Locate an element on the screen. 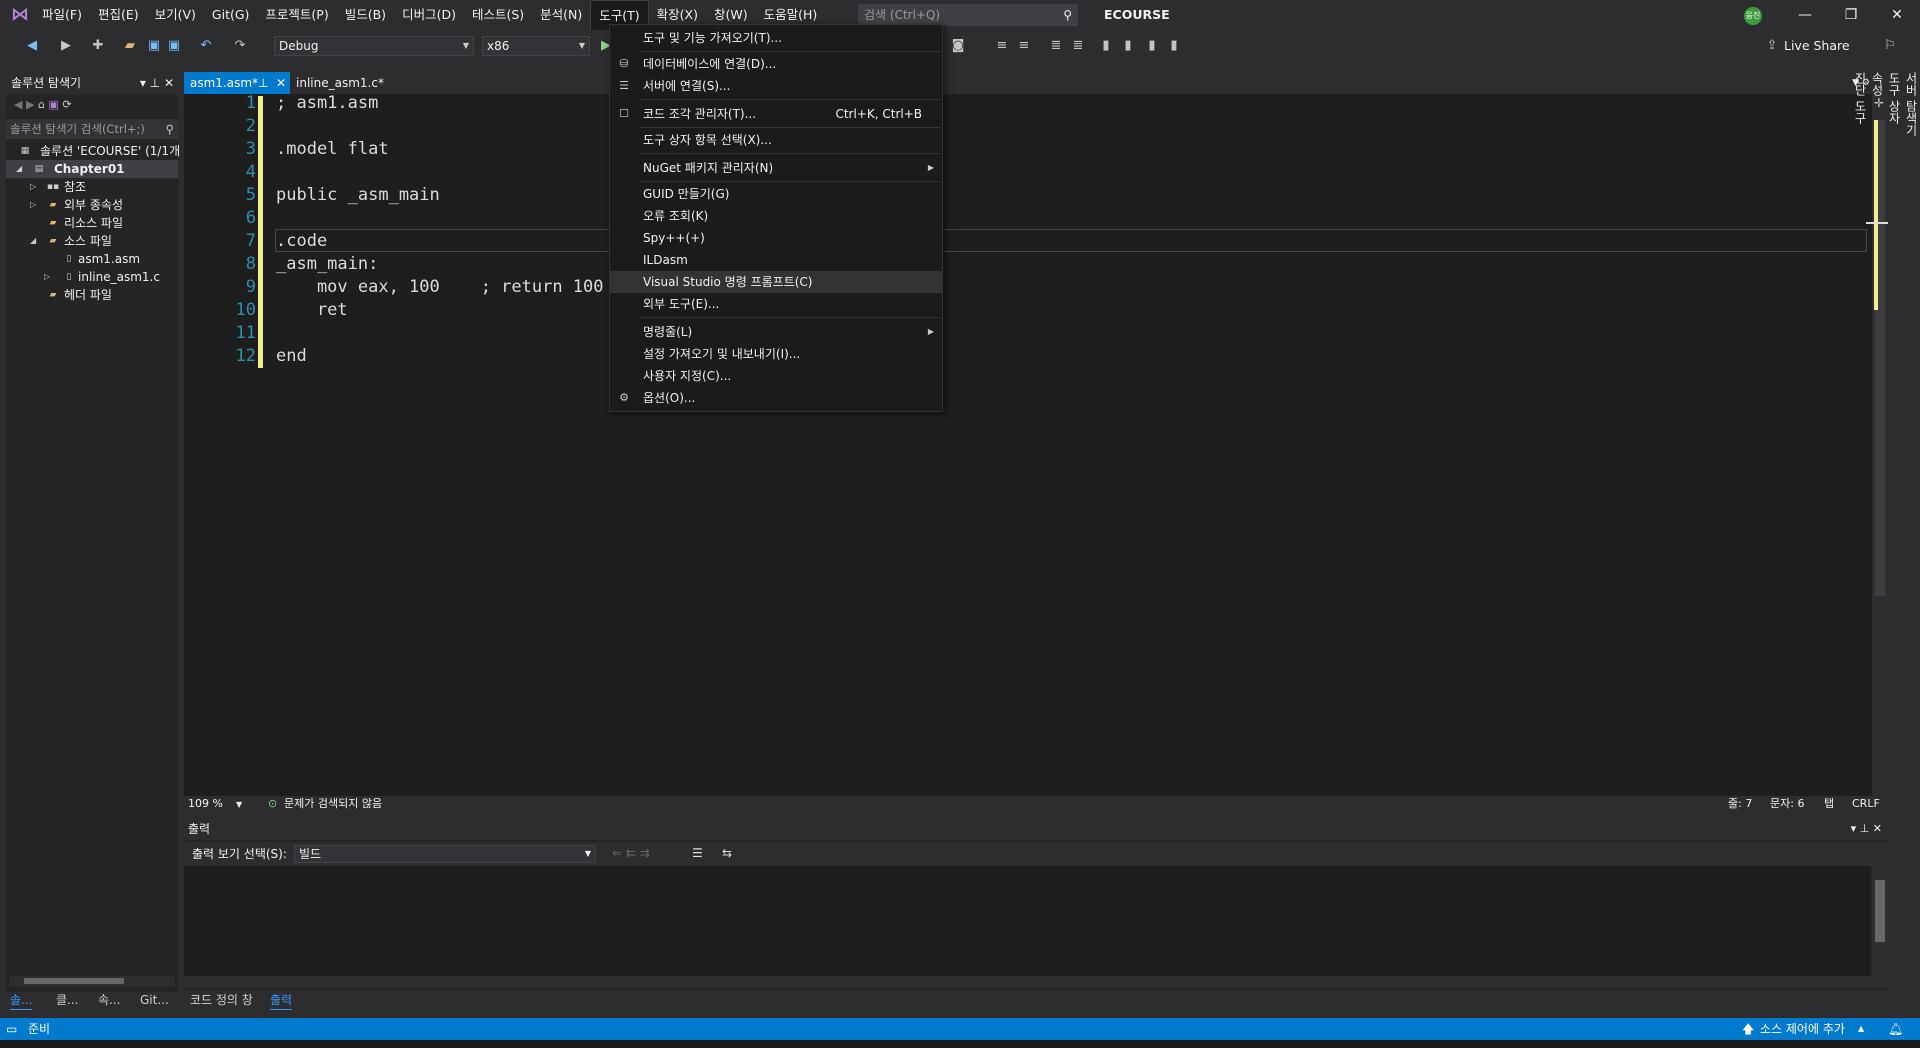 Image resolution: width=1920 pixels, height=1048 pixels. zoom-level: 109 % is located at coordinates (205, 804).